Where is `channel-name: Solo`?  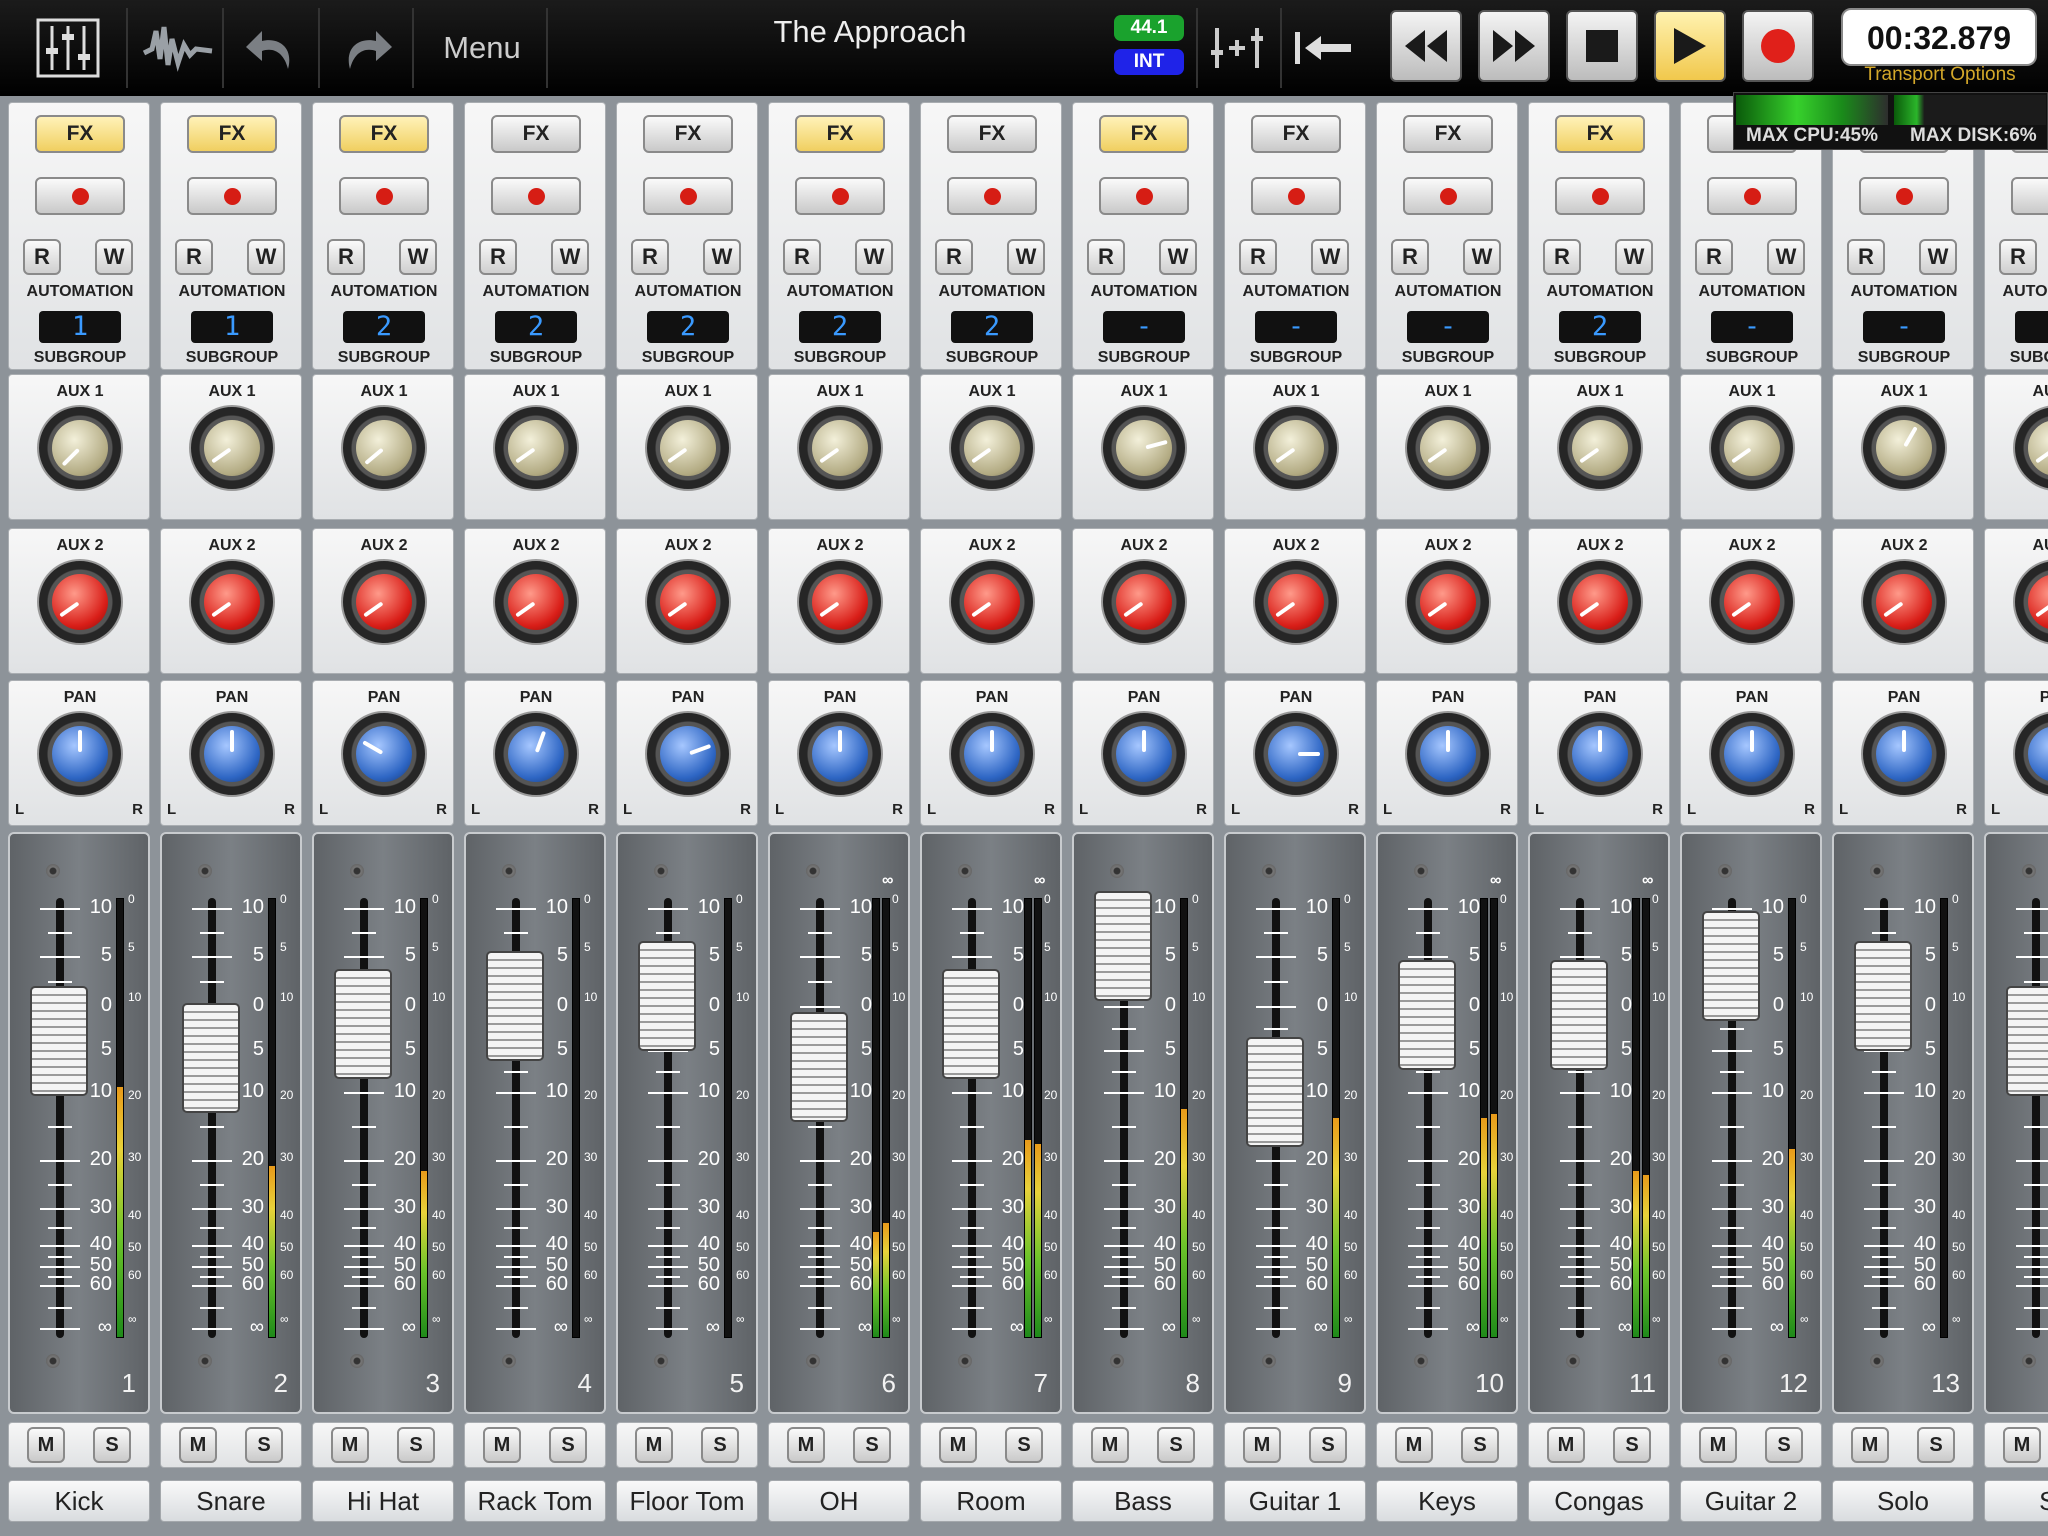 channel-name: Solo is located at coordinates (1903, 1501).